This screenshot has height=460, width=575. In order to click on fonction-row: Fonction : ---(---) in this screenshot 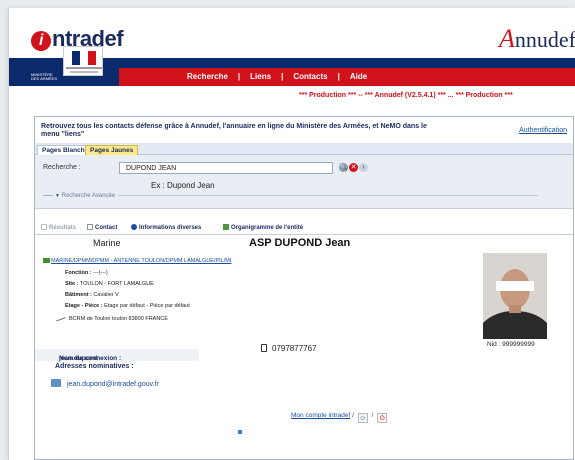, I will do `click(86, 273)`.